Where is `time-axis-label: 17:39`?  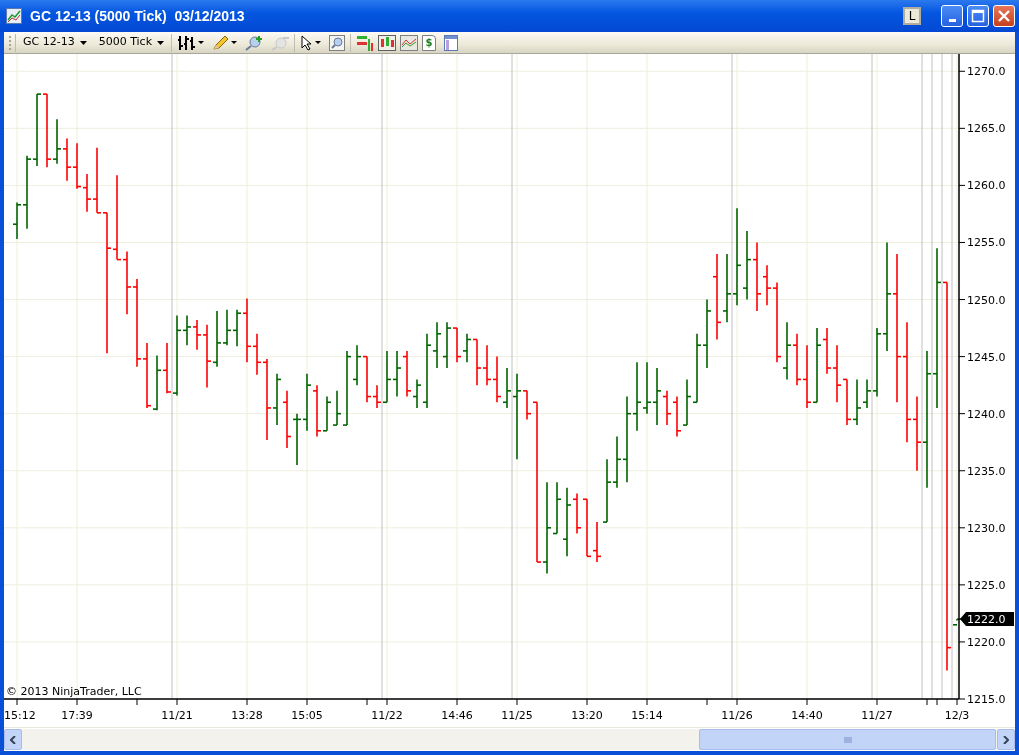
time-axis-label: 17:39 is located at coordinates (77, 715).